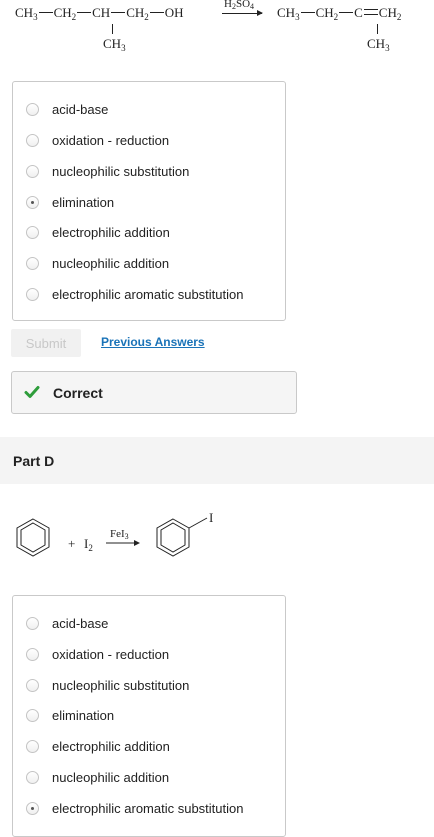  I want to click on reagent-label: I2, so click(88, 544).